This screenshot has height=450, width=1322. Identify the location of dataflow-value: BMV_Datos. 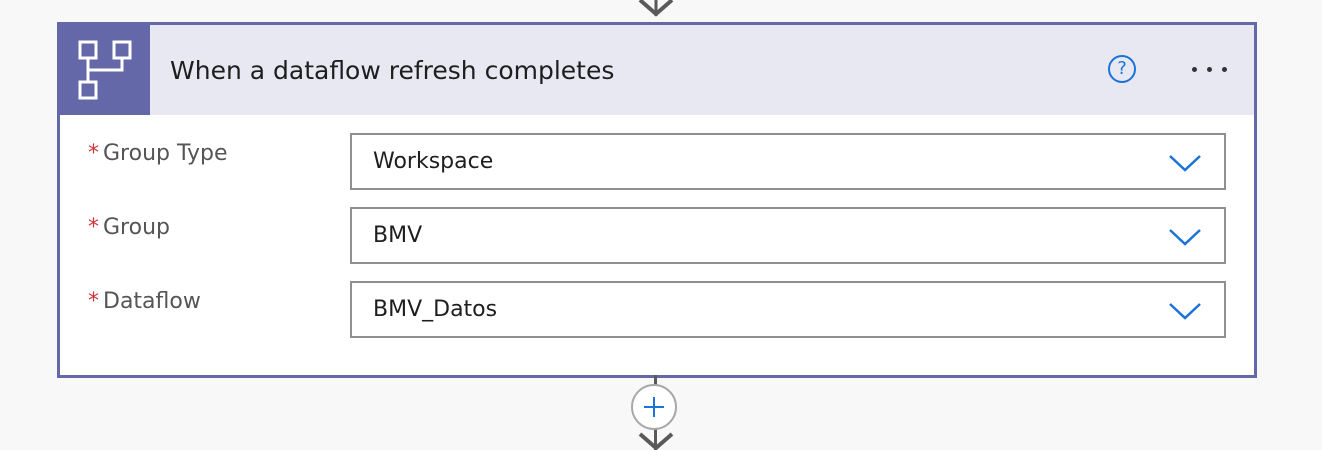
(435, 309).